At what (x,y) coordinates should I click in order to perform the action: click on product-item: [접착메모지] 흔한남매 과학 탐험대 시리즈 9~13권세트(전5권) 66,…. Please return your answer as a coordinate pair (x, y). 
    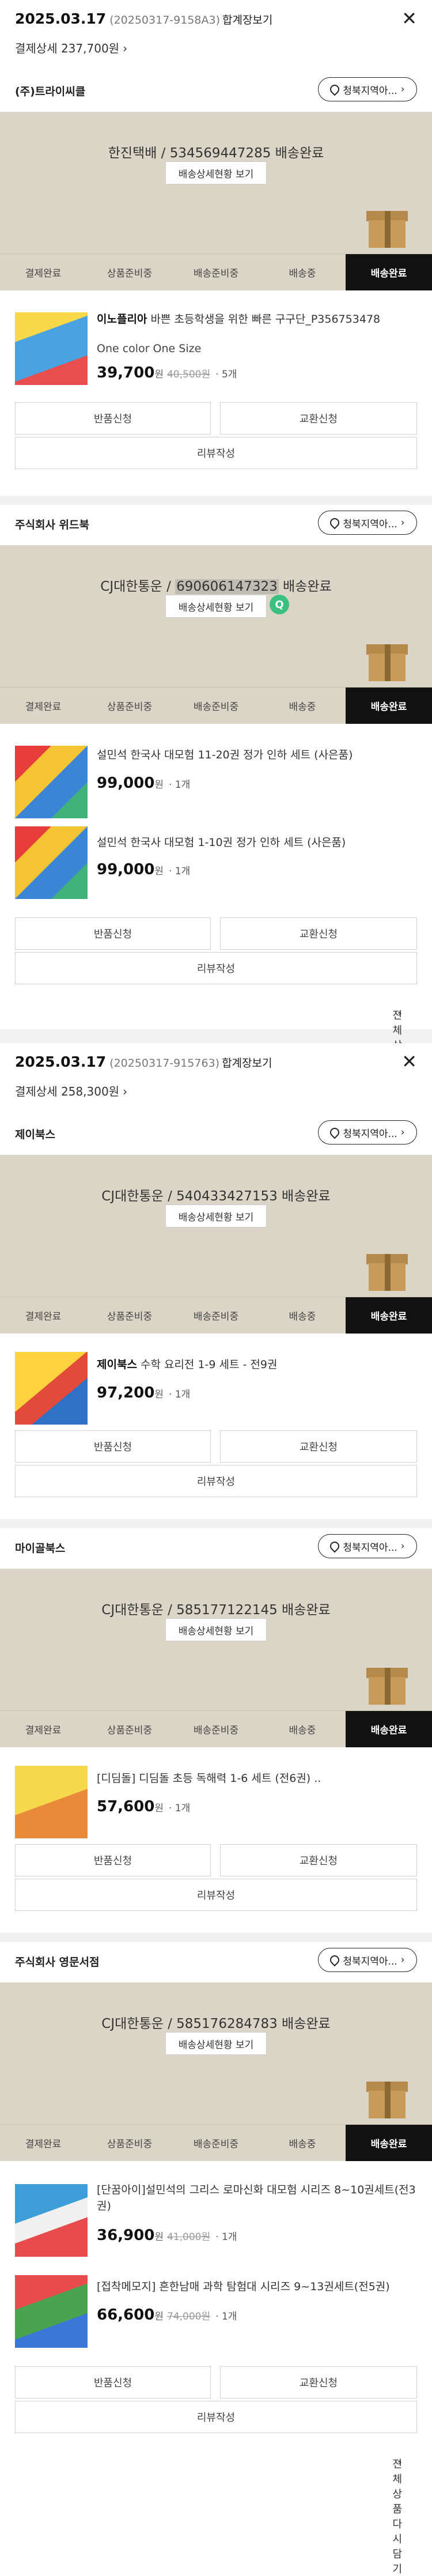
    Looking at the image, I should click on (216, 2317).